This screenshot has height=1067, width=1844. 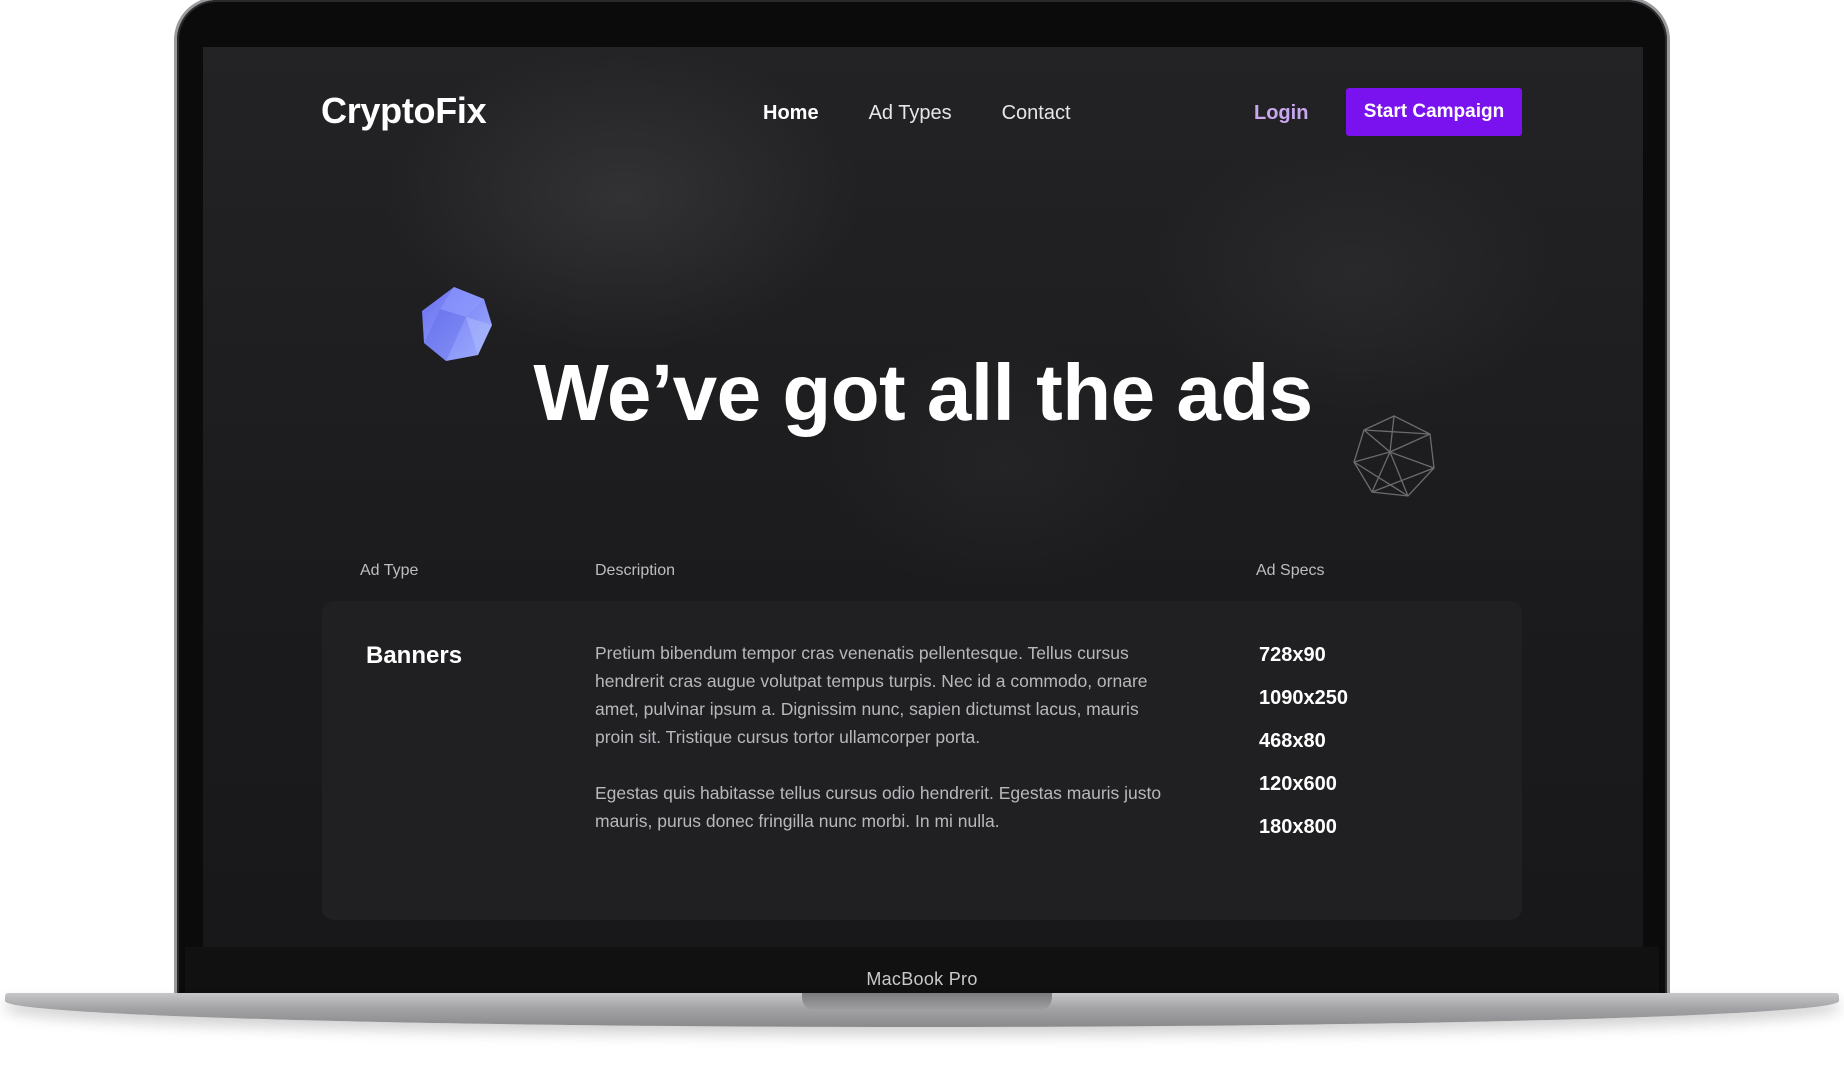 What do you see at coordinates (1281, 113) in the screenshot?
I see `login-link: Login` at bounding box center [1281, 113].